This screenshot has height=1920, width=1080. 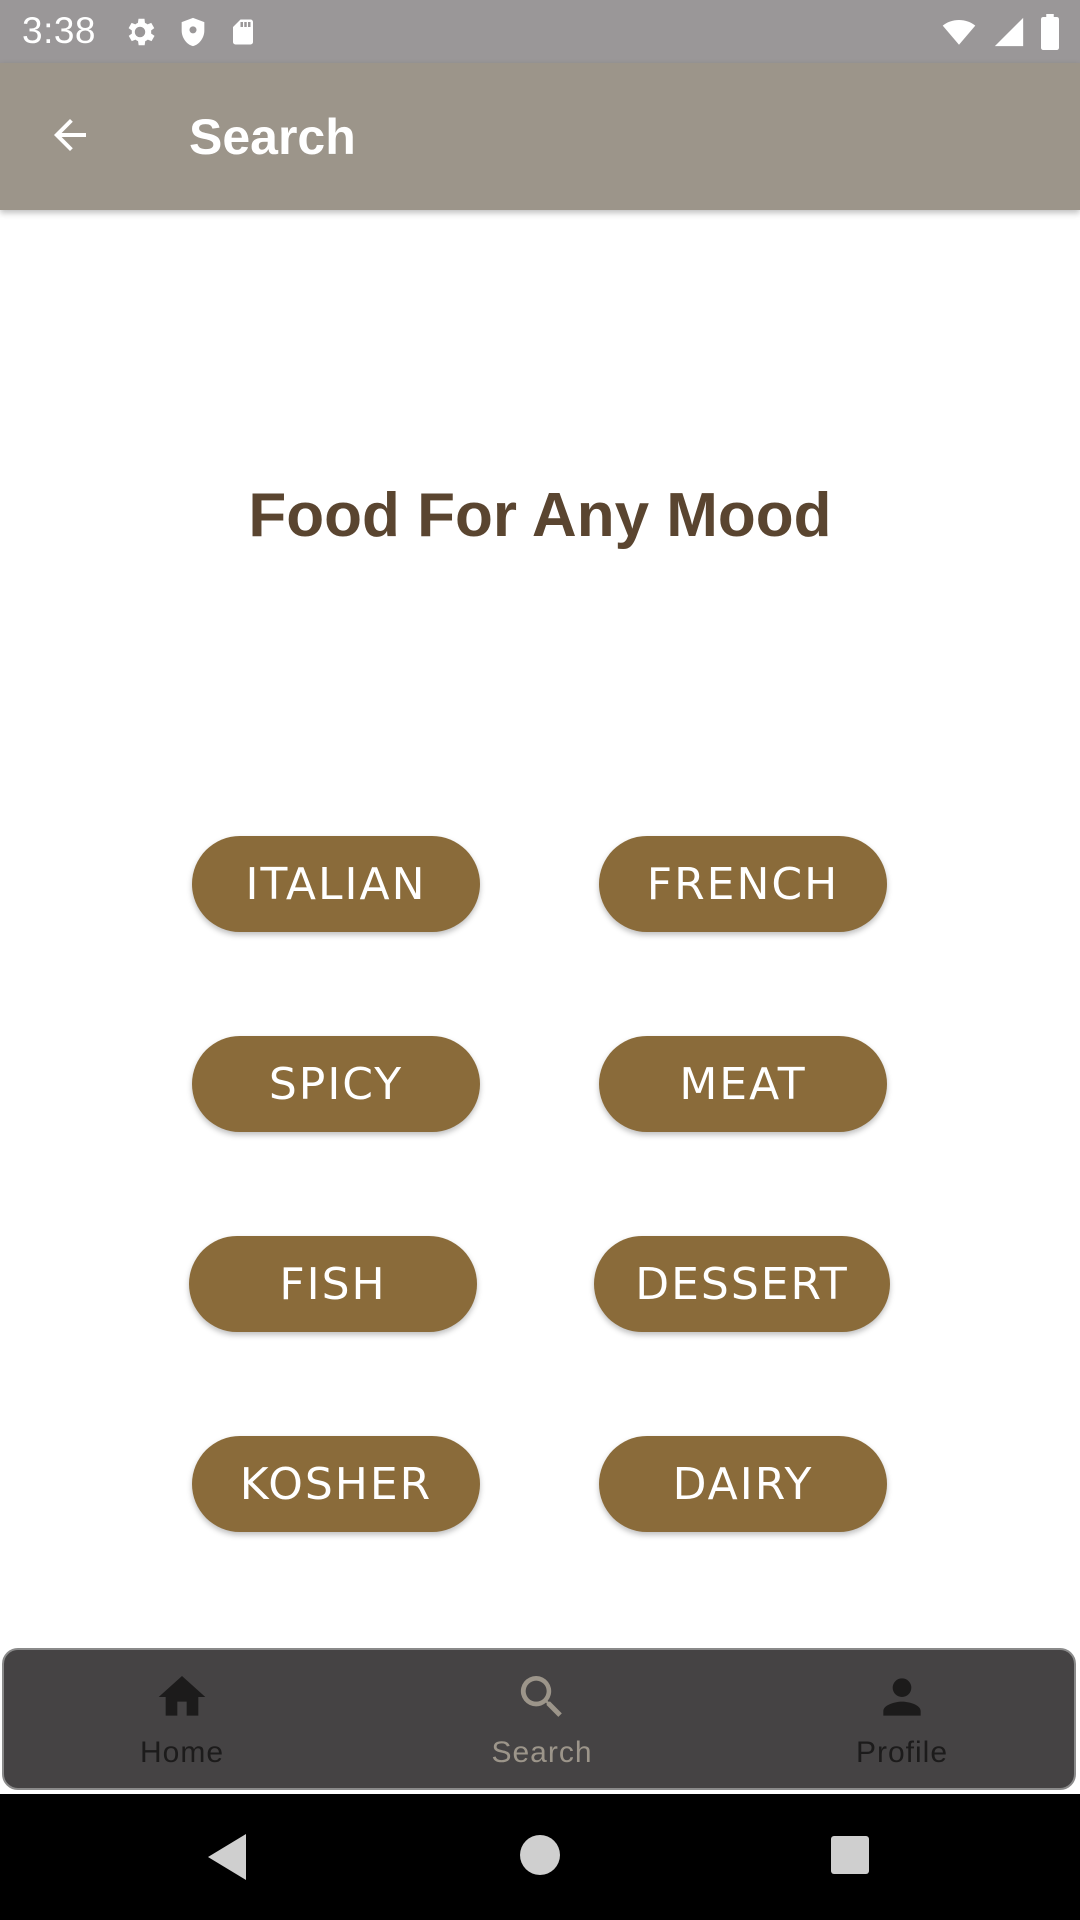 I want to click on nav-item-profile: Profile, so click(x=902, y=1719).